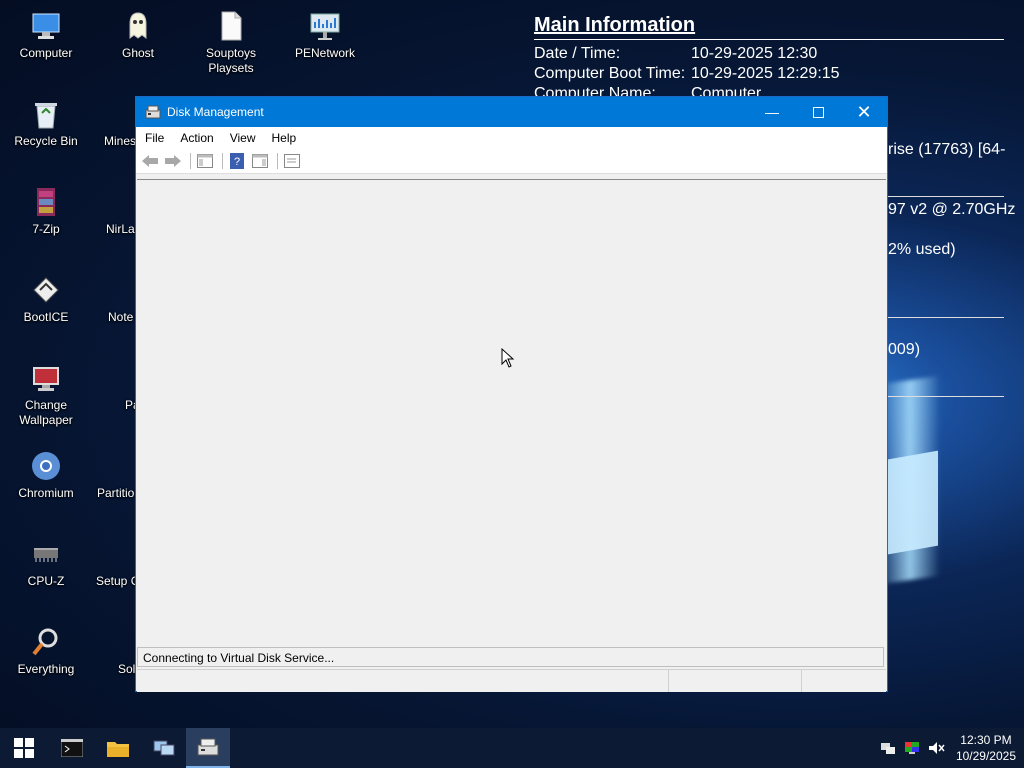  I want to click on taskbar-network-app, so click(164, 748).